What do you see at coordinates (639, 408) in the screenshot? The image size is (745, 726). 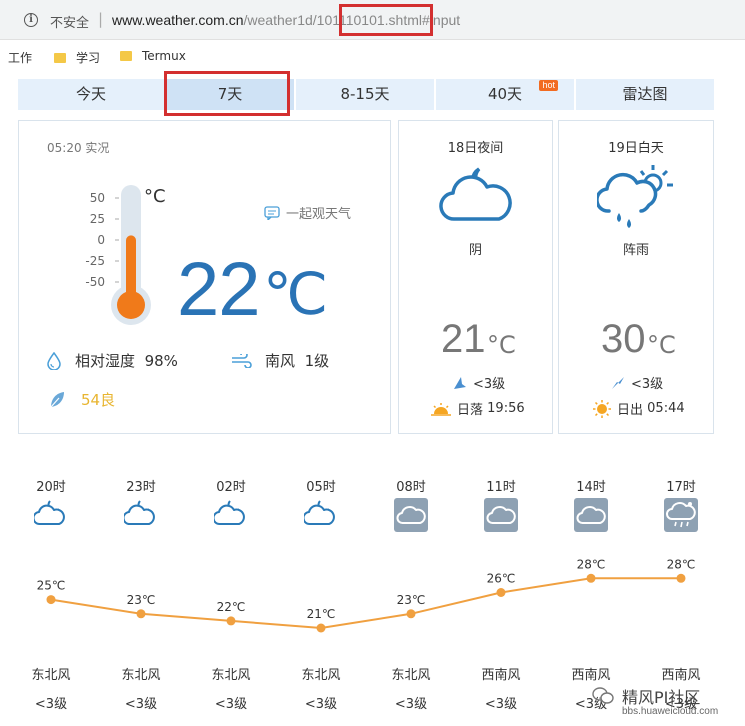 I see `sunrise: 日出 05:44` at bounding box center [639, 408].